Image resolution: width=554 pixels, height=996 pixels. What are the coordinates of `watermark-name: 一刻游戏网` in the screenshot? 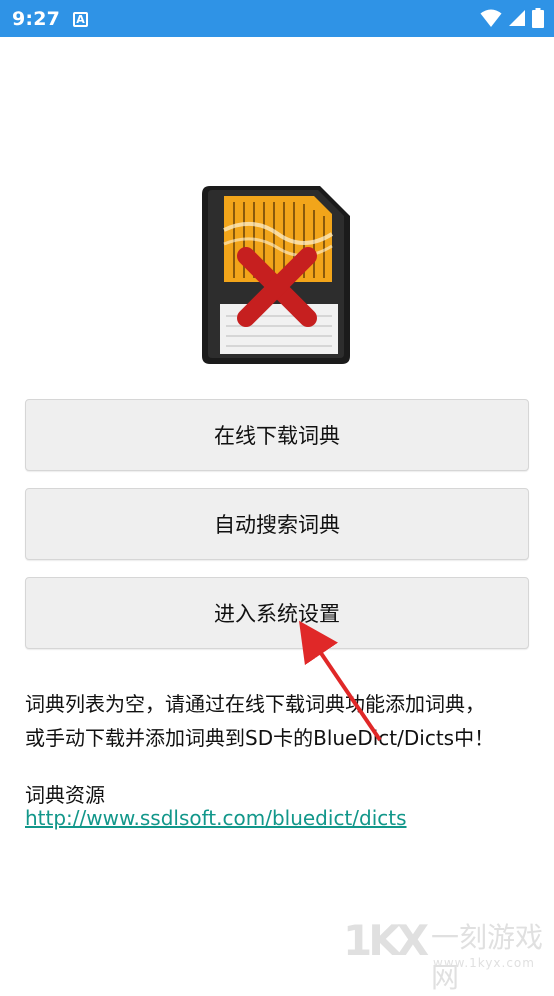 It's located at (487, 957).